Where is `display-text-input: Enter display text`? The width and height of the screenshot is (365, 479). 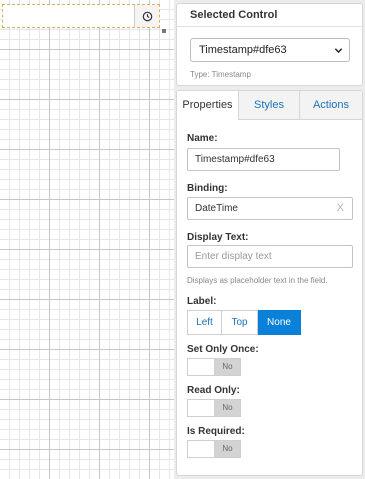
display-text-input: Enter display text is located at coordinates (270, 256).